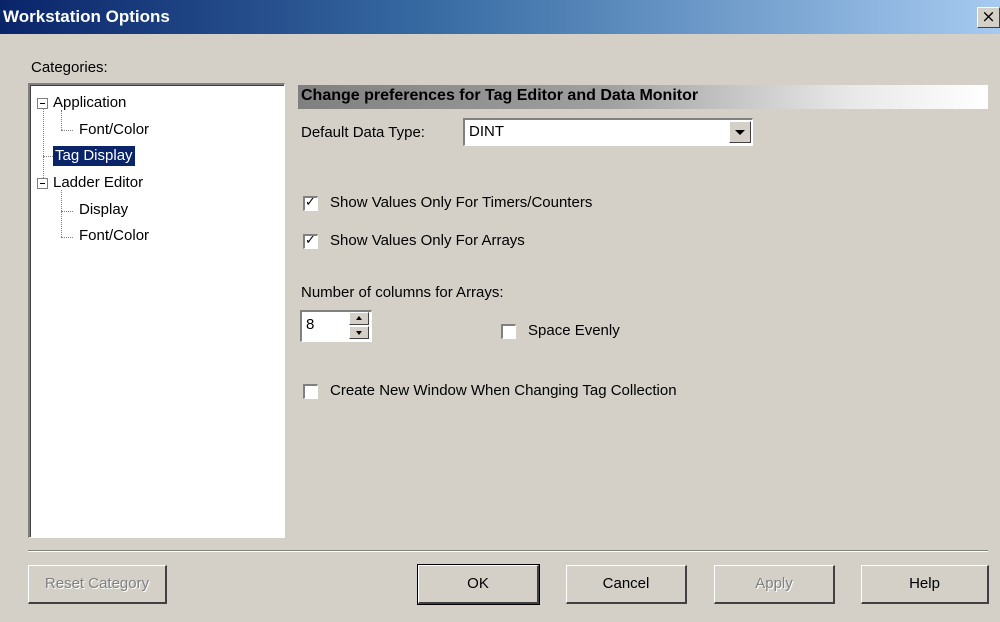 The image size is (1000, 622). Describe the element at coordinates (508, 551) in the screenshot. I see `divider` at that location.